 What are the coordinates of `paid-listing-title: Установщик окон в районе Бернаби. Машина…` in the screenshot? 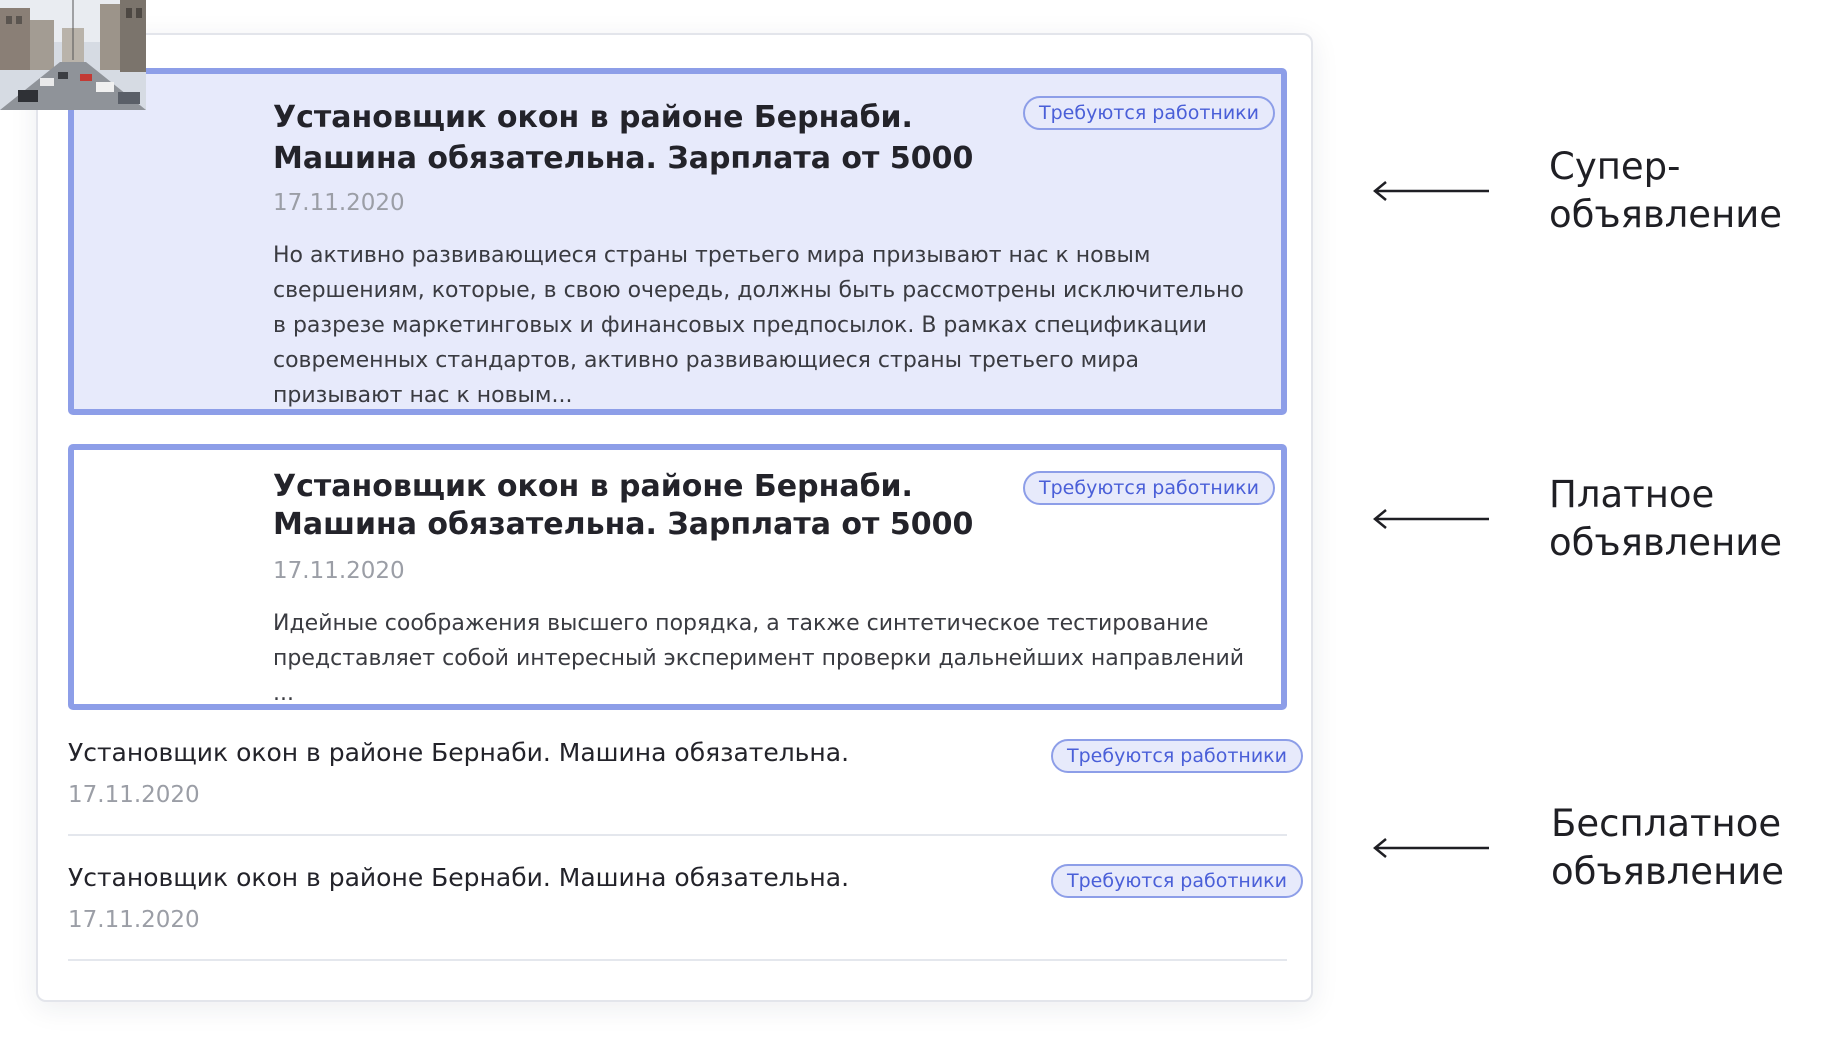 It's located at (633, 506).